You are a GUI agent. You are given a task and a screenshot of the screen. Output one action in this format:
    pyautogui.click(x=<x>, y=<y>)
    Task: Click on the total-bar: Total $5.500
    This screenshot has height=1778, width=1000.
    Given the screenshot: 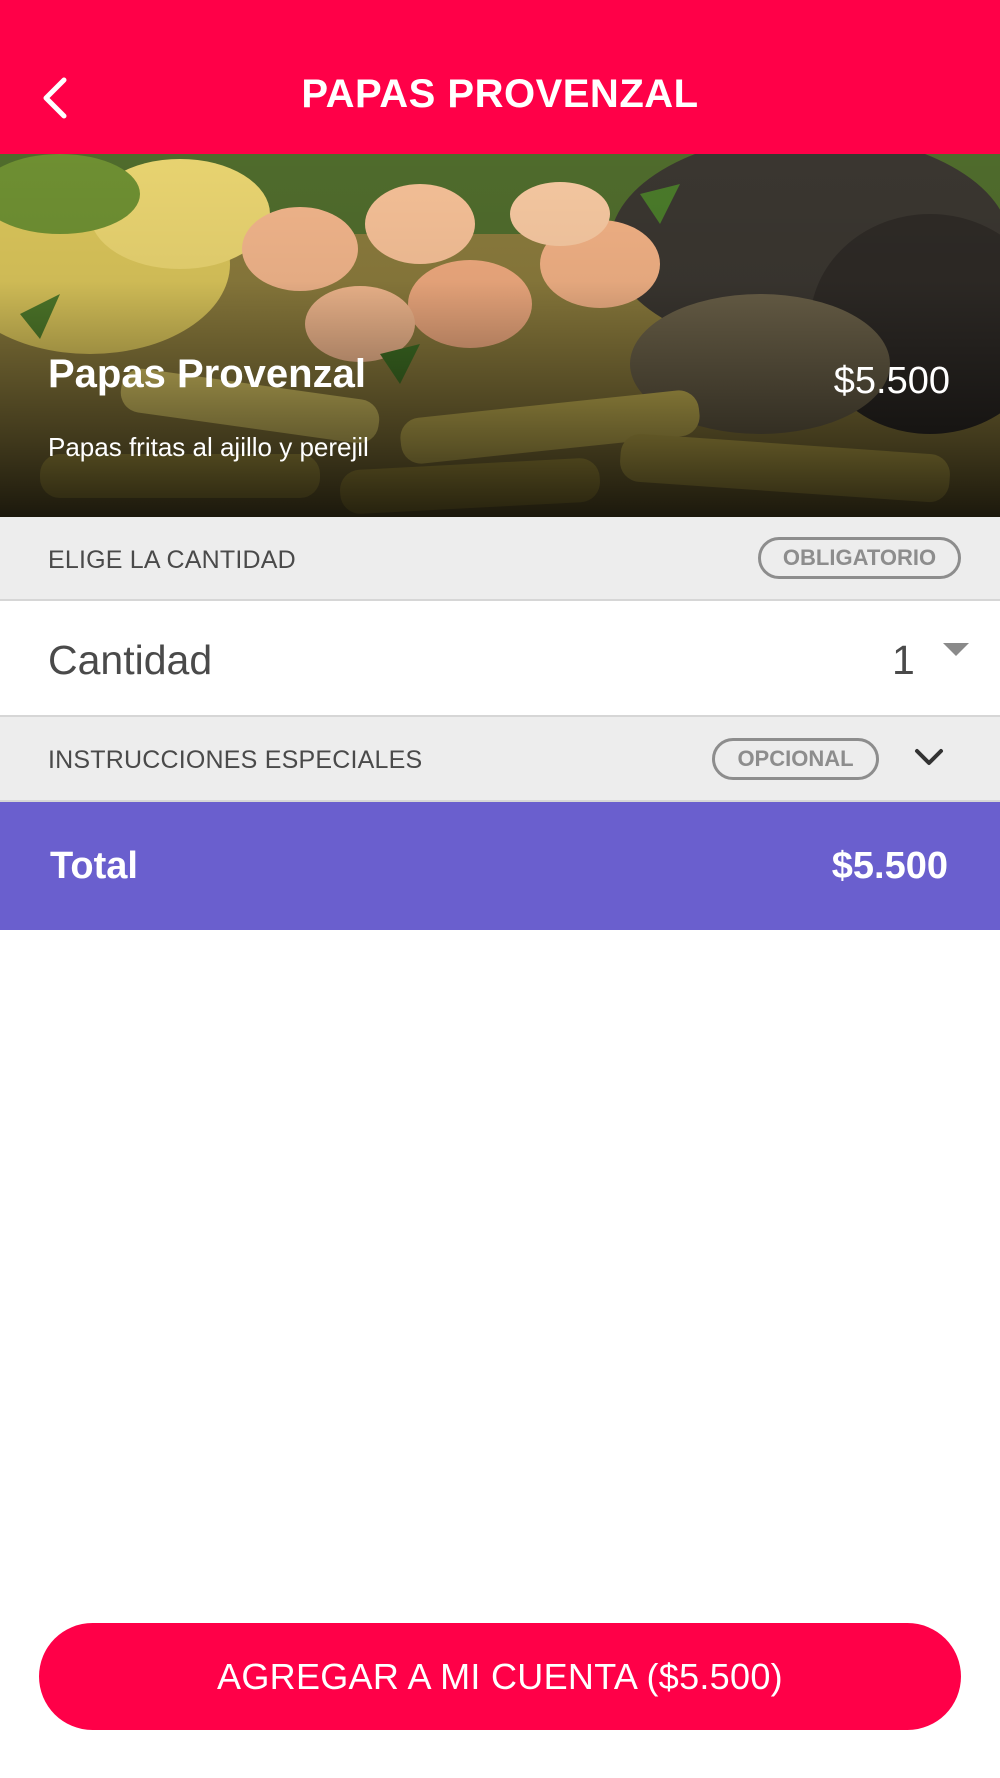 What is the action you would take?
    pyautogui.click(x=500, y=866)
    